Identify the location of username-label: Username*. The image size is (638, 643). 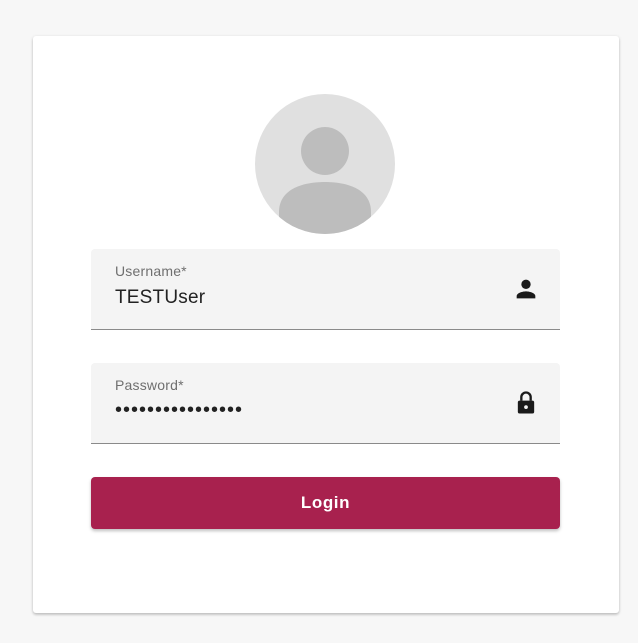
(151, 271).